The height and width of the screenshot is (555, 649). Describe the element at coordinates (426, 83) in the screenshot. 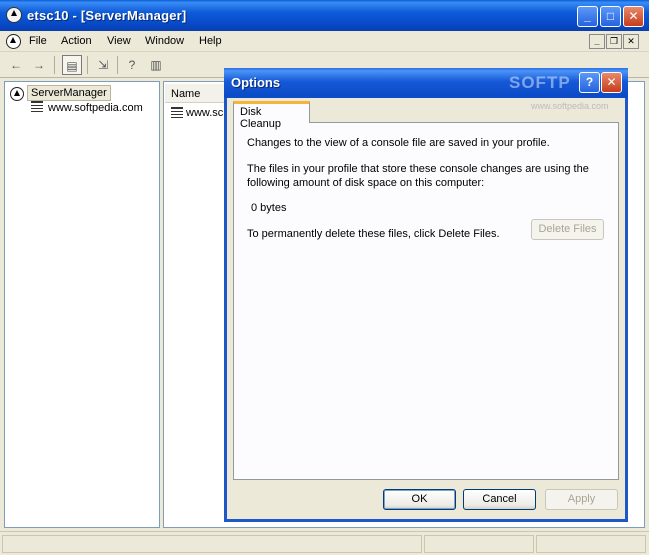

I see `dialog-title-bar: Options SOFTP ? ✕` at that location.